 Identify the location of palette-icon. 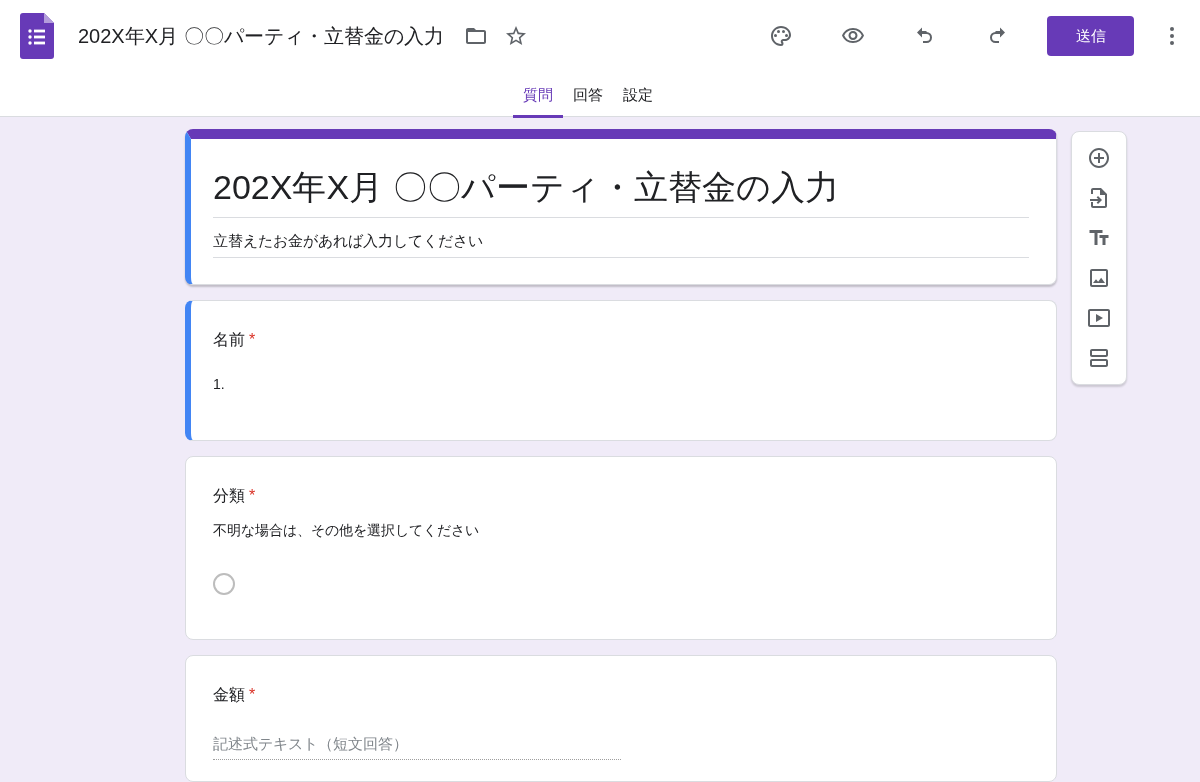
(781, 36).